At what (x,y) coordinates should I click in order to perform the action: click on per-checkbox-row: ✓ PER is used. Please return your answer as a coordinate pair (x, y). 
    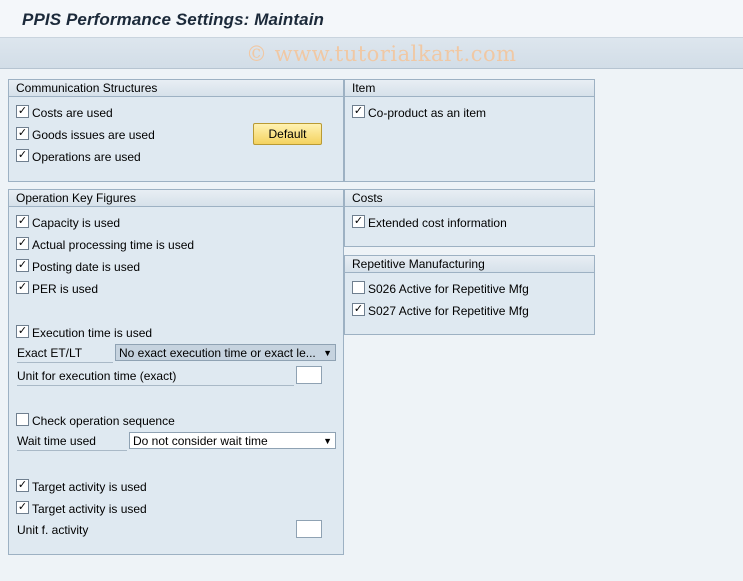
    Looking at the image, I should click on (57, 288).